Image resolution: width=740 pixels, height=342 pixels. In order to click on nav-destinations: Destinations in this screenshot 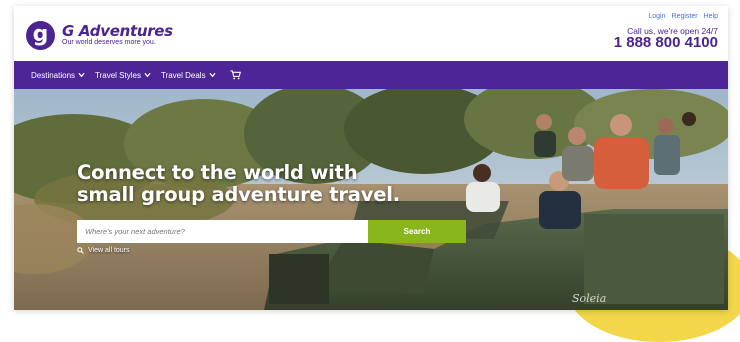, I will do `click(58, 75)`.